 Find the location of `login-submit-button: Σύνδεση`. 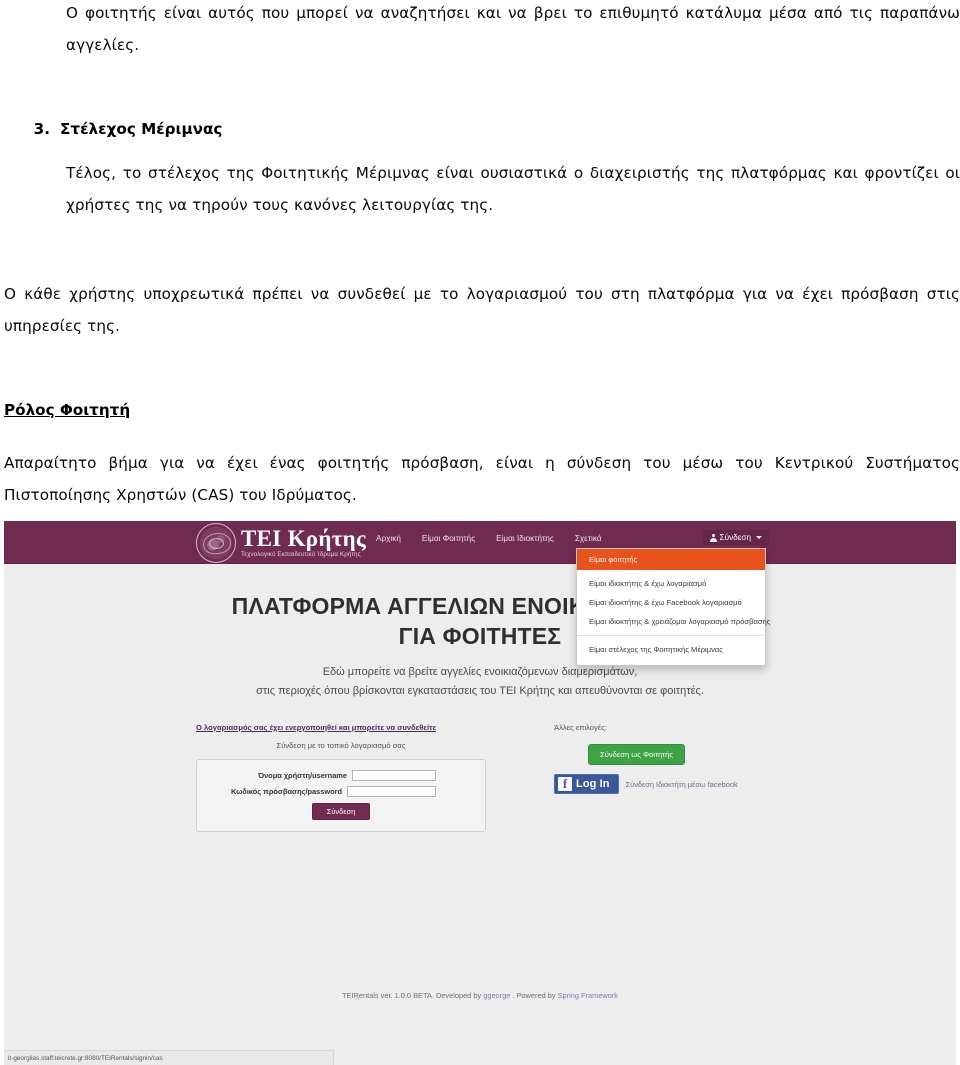

login-submit-button: Σύνδεση is located at coordinates (341, 811).